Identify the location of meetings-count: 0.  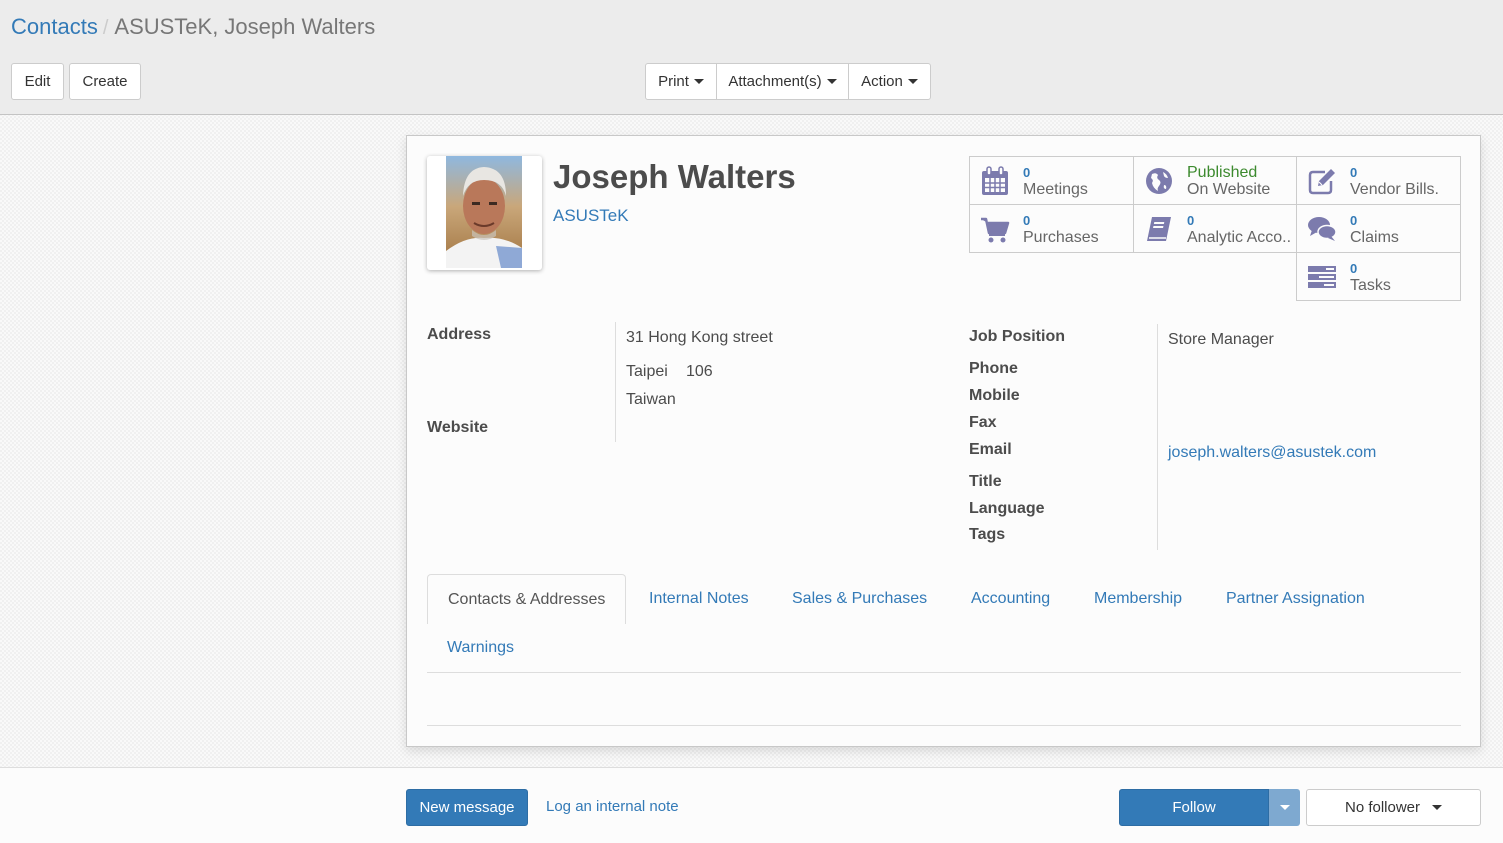
(1027, 172).